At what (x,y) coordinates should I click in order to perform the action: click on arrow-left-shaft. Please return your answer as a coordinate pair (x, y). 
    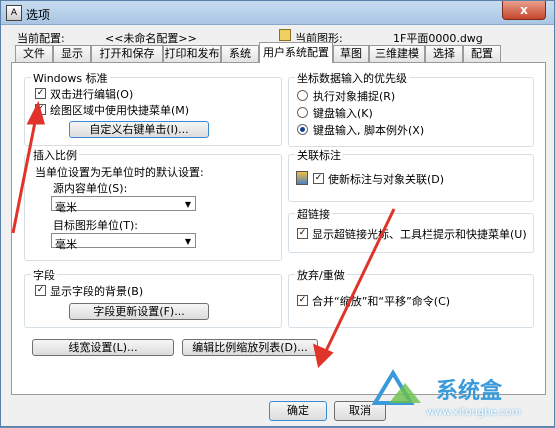
    Looking at the image, I should click on (24, 175).